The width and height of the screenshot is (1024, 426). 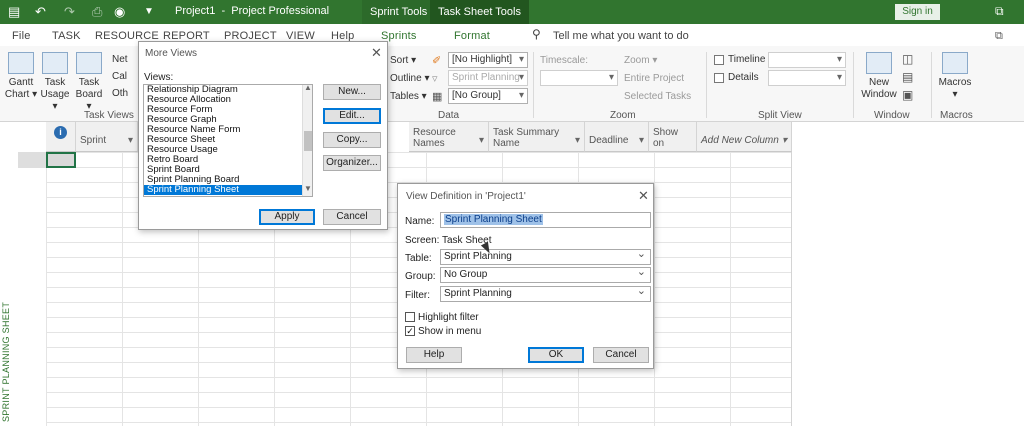 I want to click on highlight-icon: ✐, so click(x=437, y=61).